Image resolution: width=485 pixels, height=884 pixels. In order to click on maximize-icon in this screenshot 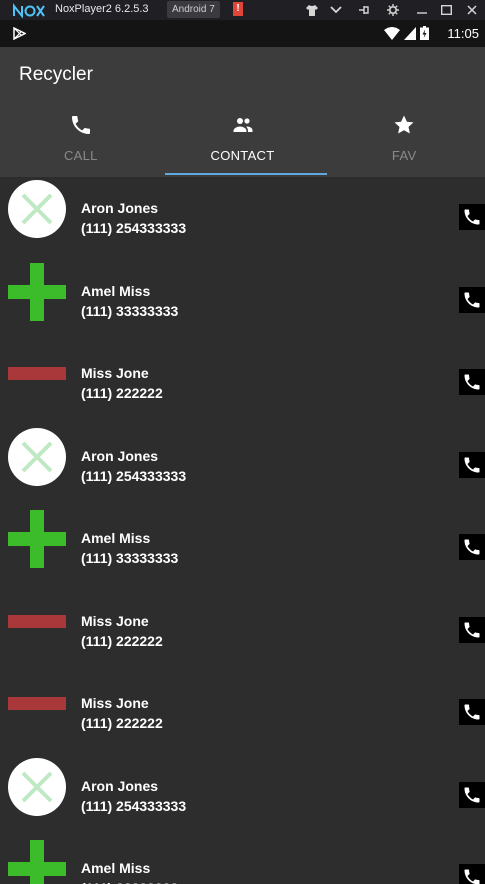, I will do `click(446, 10)`.